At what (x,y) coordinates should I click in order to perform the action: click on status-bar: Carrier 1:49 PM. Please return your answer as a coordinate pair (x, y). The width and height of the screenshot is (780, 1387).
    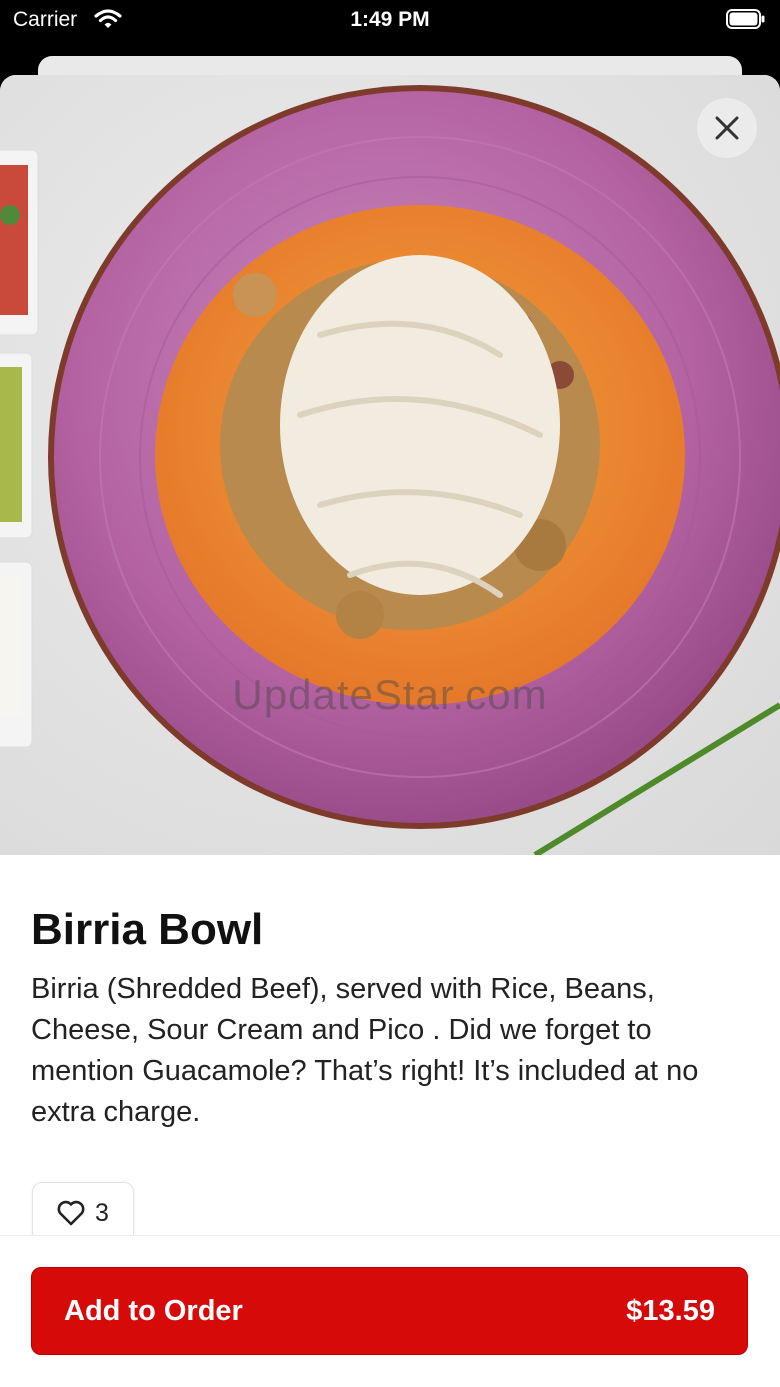
    Looking at the image, I should click on (390, 25).